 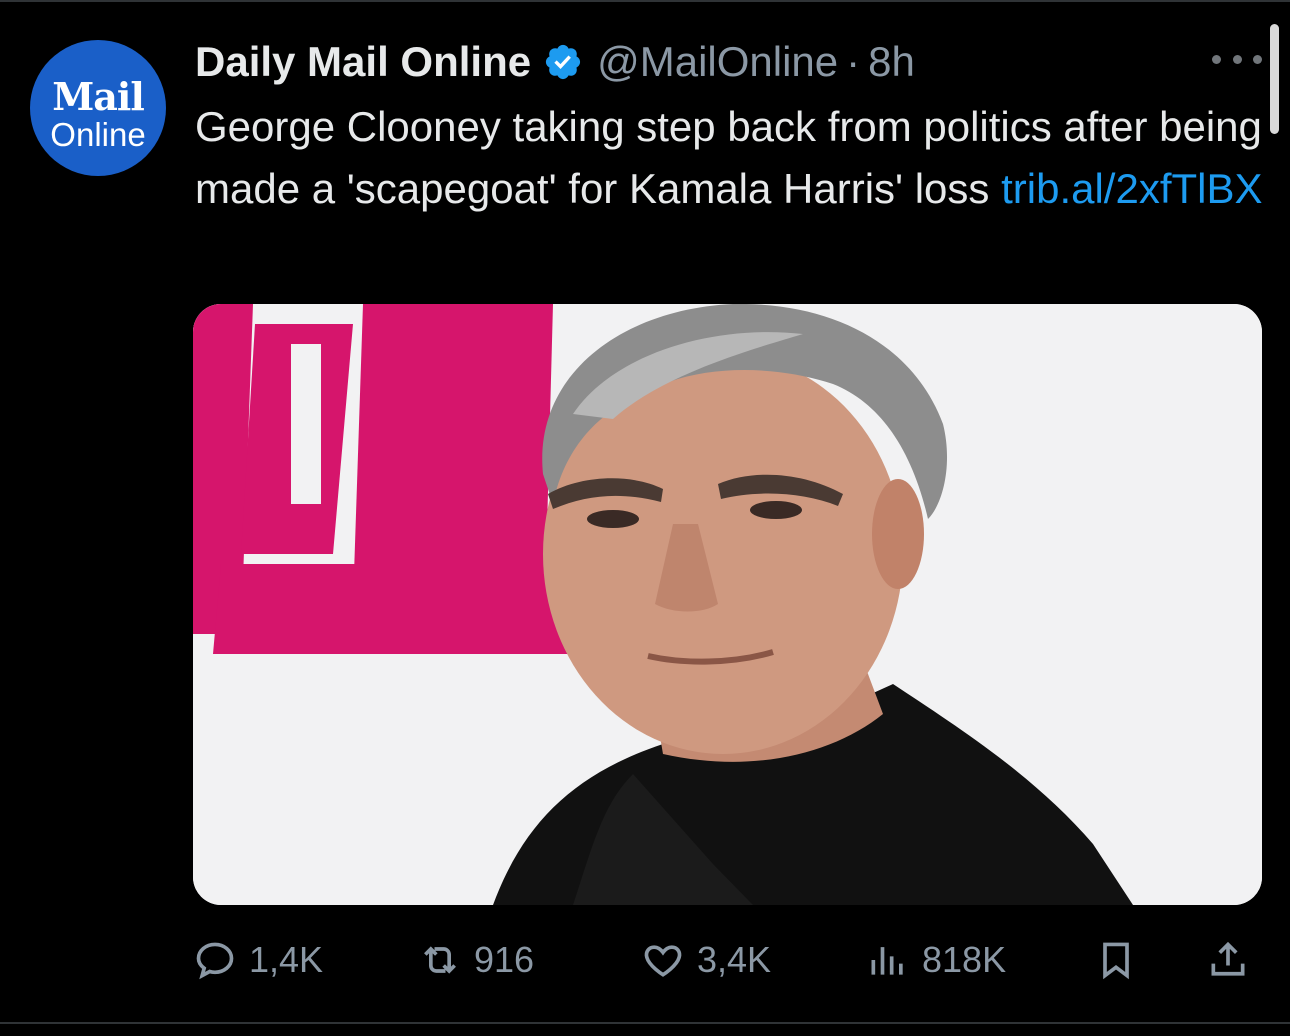 I want to click on share-button, so click(x=1228, y=960).